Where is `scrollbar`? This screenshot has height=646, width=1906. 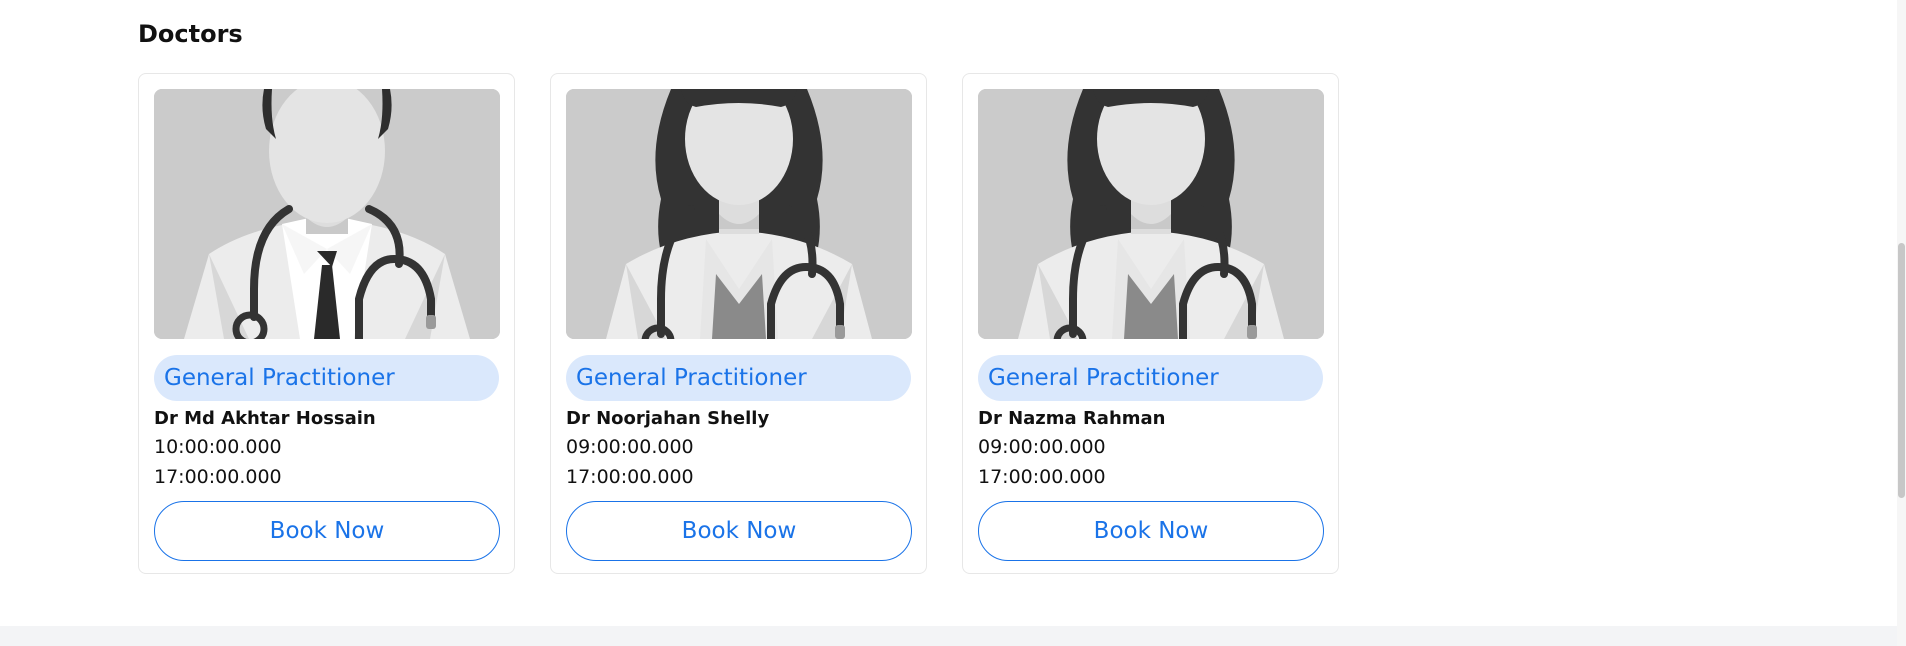 scrollbar is located at coordinates (1901, 323).